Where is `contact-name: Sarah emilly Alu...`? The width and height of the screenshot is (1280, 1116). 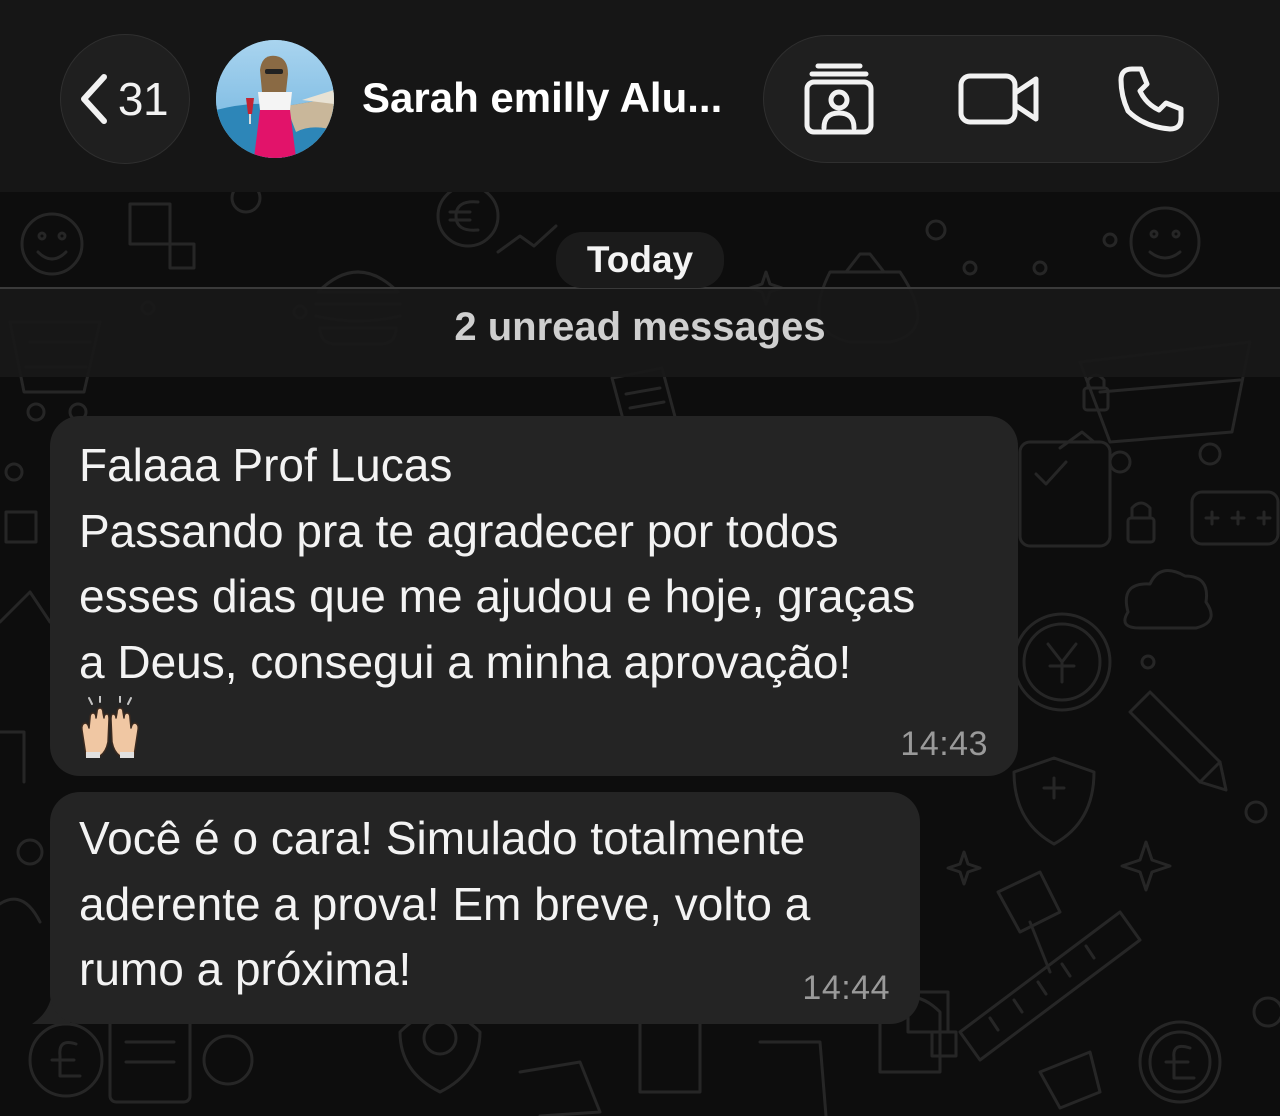
contact-name: Sarah emilly Alu... is located at coordinates (542, 98).